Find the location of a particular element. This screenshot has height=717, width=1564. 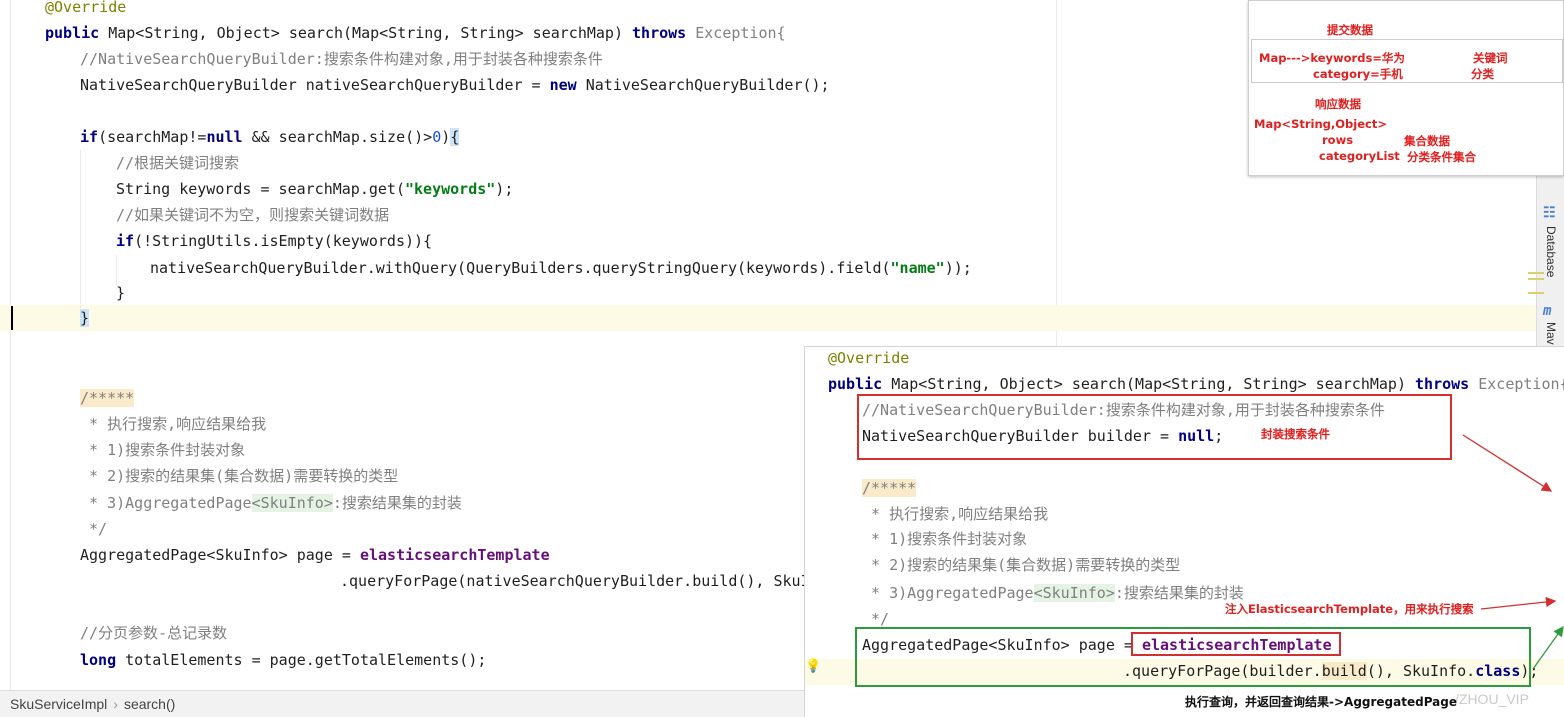

gutter-divider is located at coordinates (10, 345).